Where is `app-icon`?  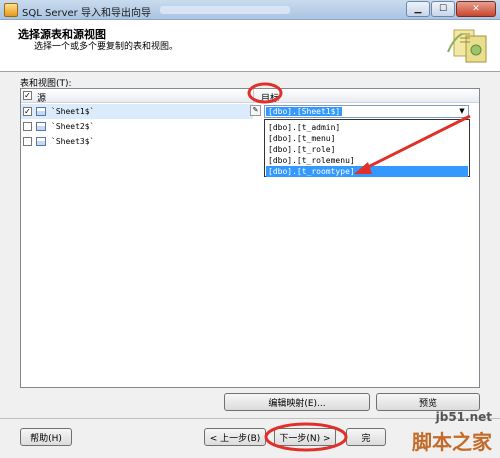 app-icon is located at coordinates (11, 10).